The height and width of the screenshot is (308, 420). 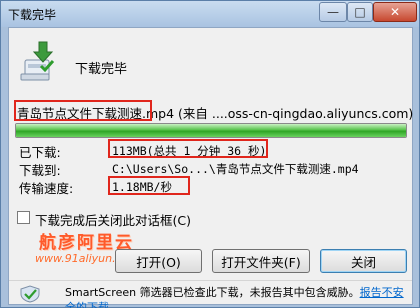 What do you see at coordinates (294, 113) in the screenshot?
I see `file-source: (来自 ....oss-cn-qingdao.aliyuncs.com)` at bounding box center [294, 113].